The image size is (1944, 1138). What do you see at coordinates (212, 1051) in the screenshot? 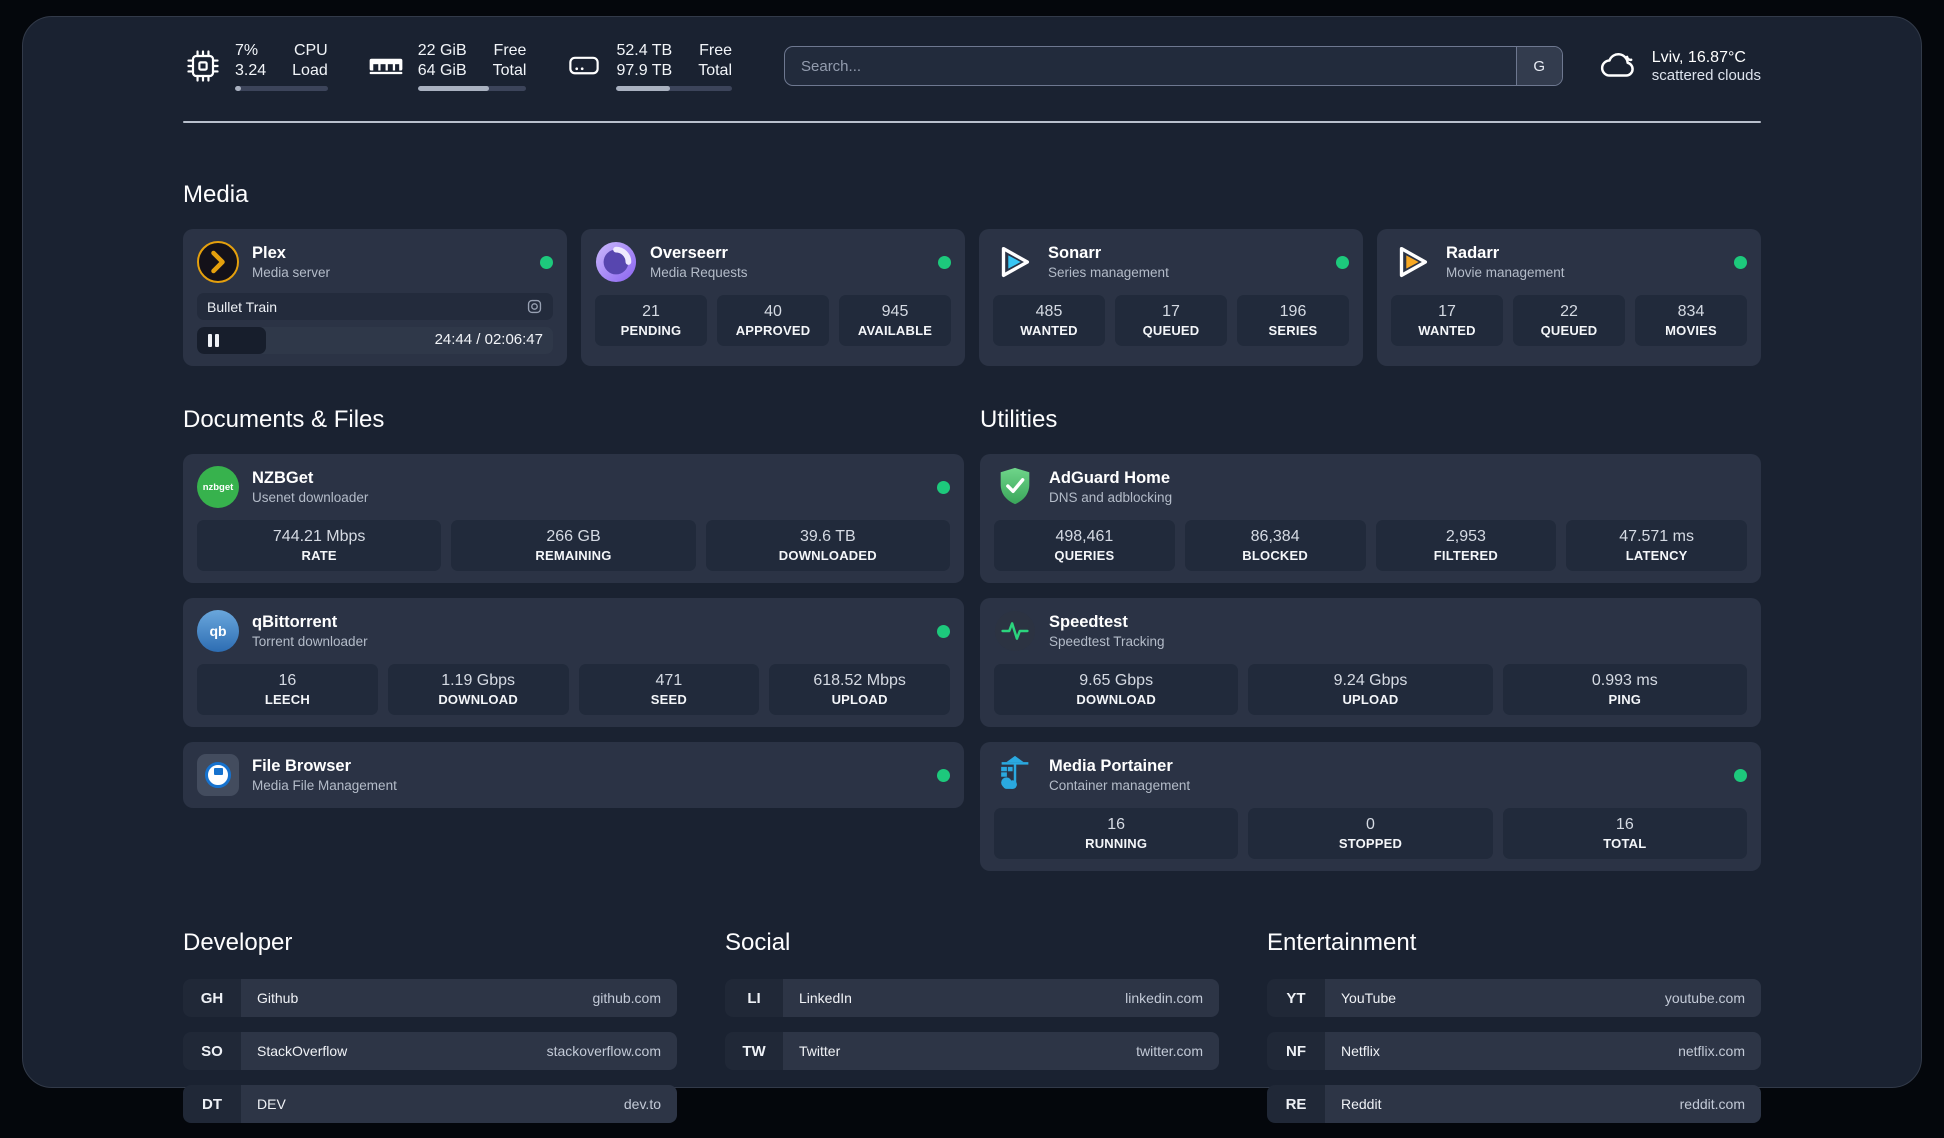
I see `stackoverflow-icon: SO` at bounding box center [212, 1051].